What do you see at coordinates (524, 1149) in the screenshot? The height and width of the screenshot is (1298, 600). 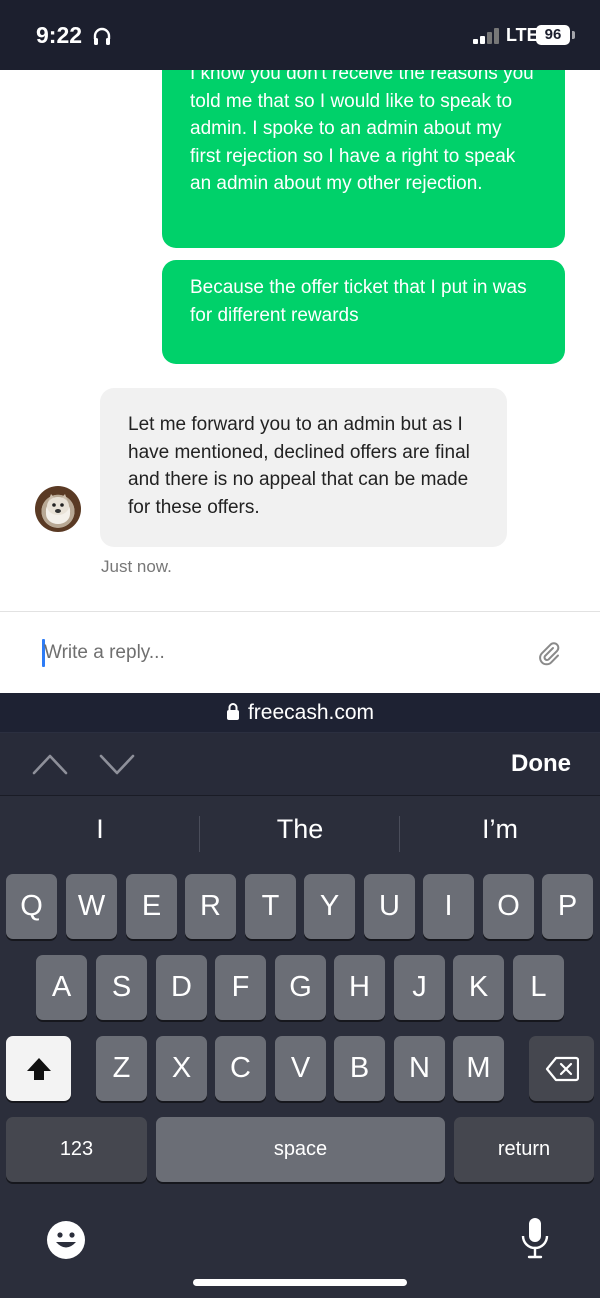 I see `return-key: return` at bounding box center [524, 1149].